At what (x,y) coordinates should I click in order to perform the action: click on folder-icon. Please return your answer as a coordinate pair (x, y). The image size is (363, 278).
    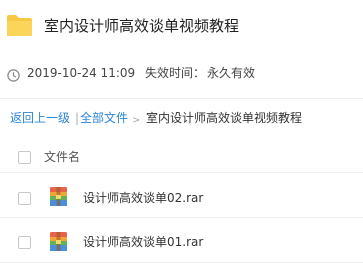
    Looking at the image, I should click on (19, 25).